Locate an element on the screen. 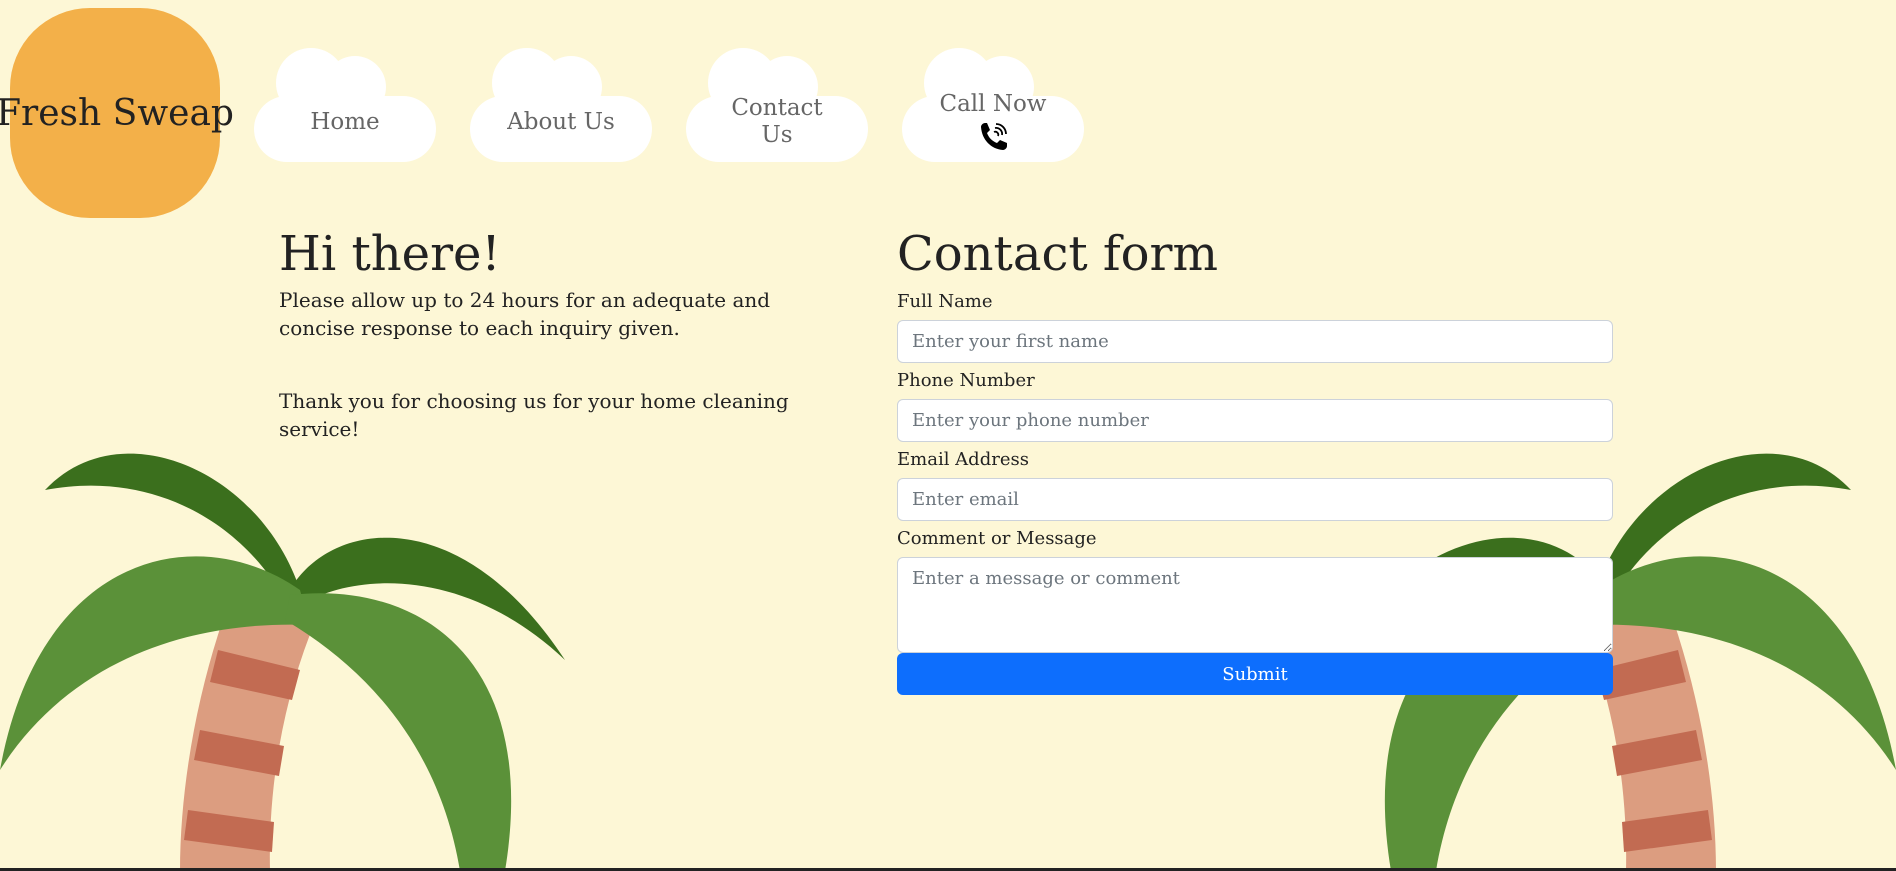  nav-home-label: Home is located at coordinates (345, 121).